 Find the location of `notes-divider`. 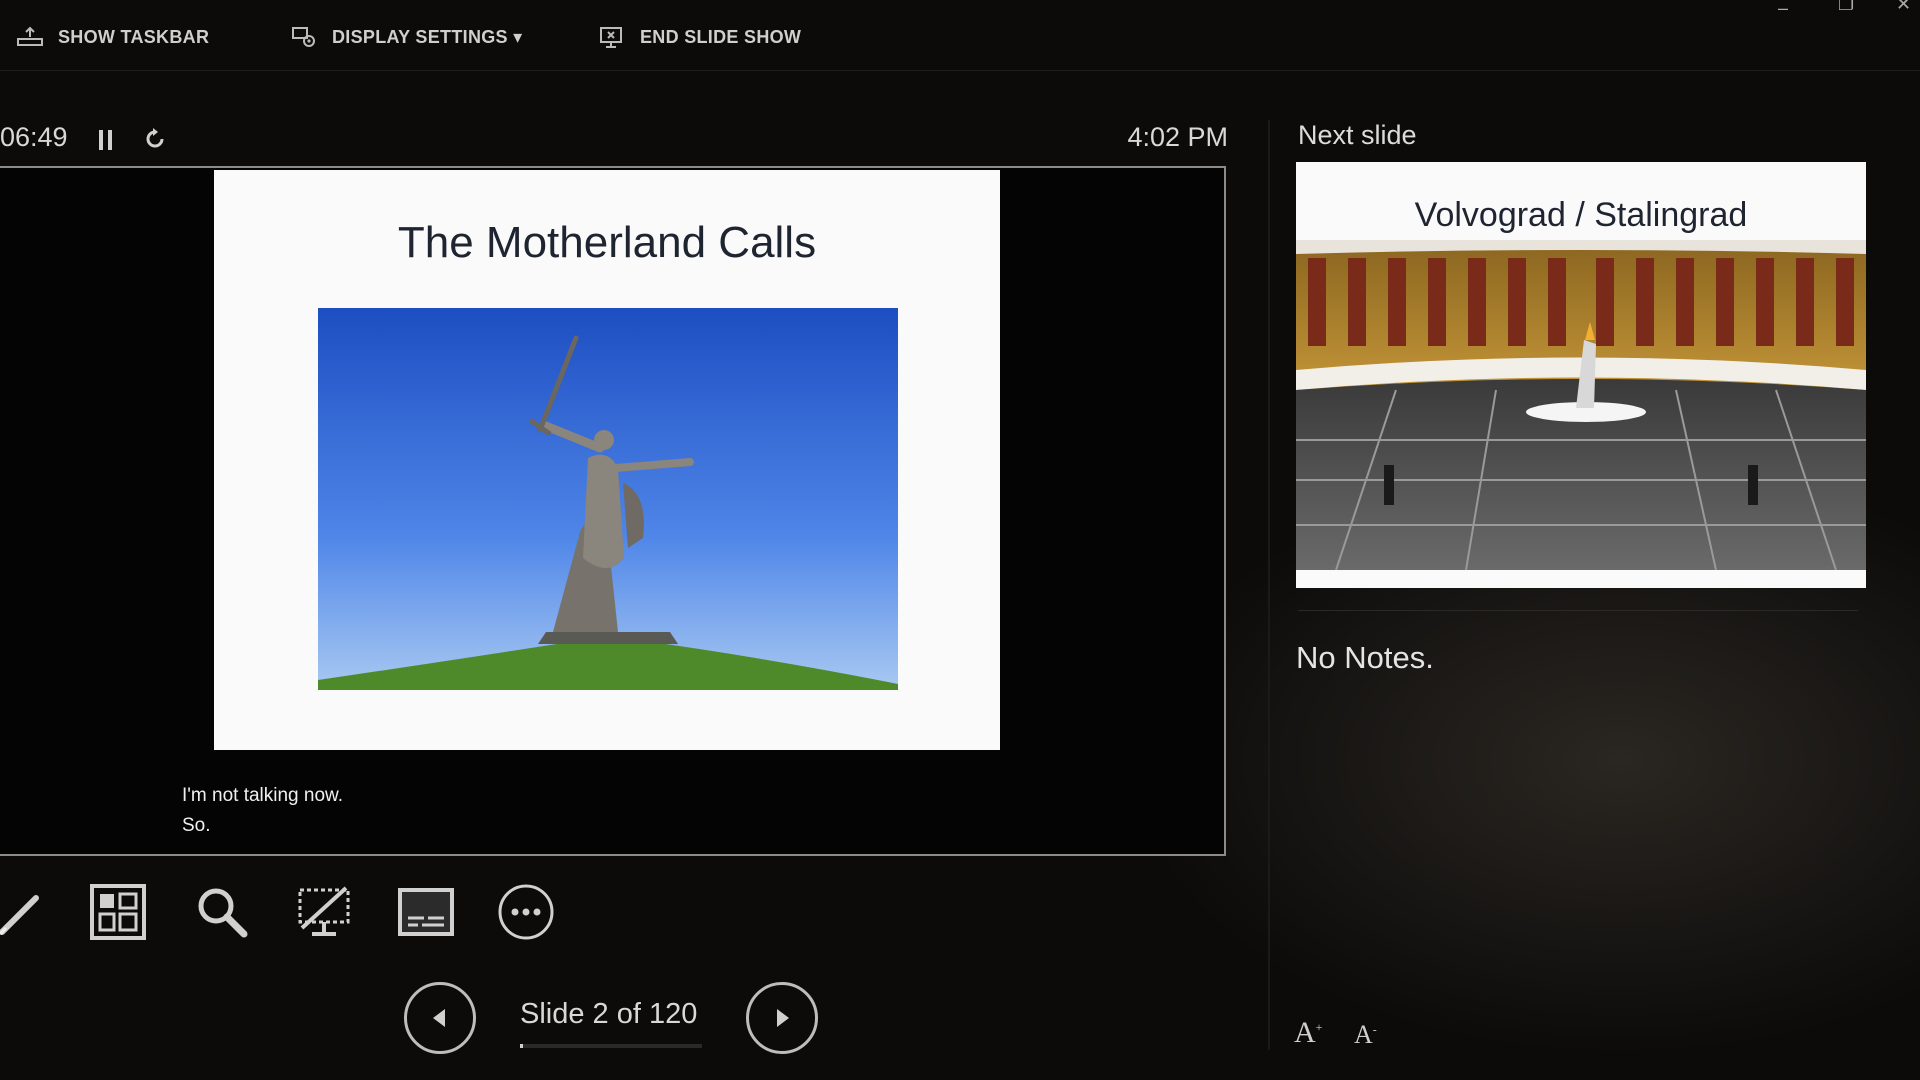

notes-divider is located at coordinates (1578, 610).